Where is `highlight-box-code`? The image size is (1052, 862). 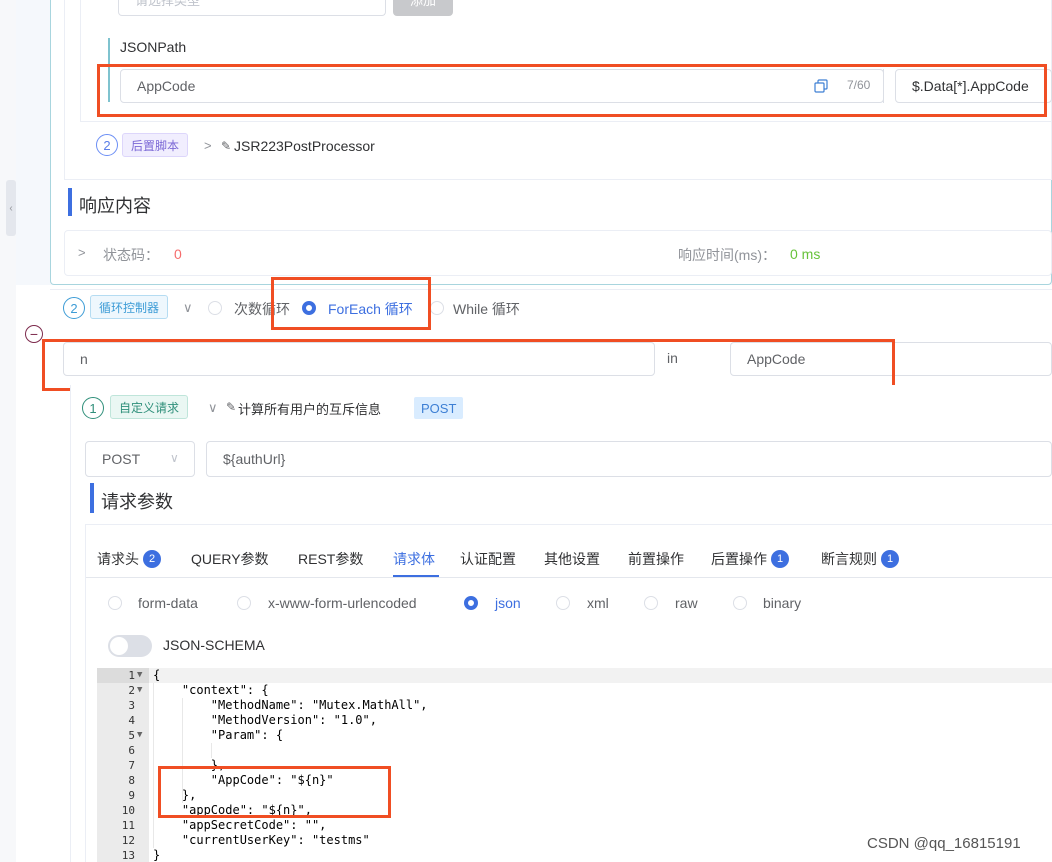 highlight-box-code is located at coordinates (274, 792).